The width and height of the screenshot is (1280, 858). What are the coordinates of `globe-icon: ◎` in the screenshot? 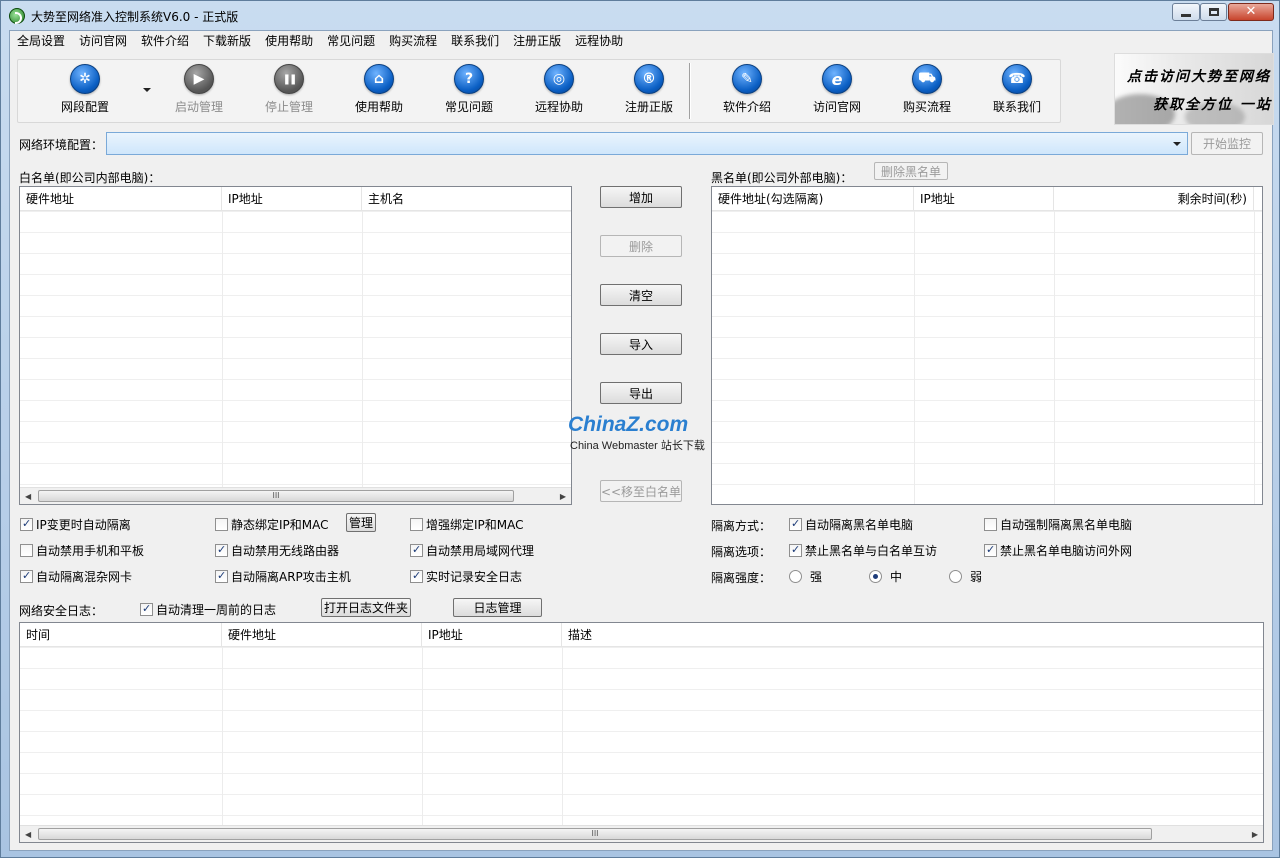 It's located at (559, 79).